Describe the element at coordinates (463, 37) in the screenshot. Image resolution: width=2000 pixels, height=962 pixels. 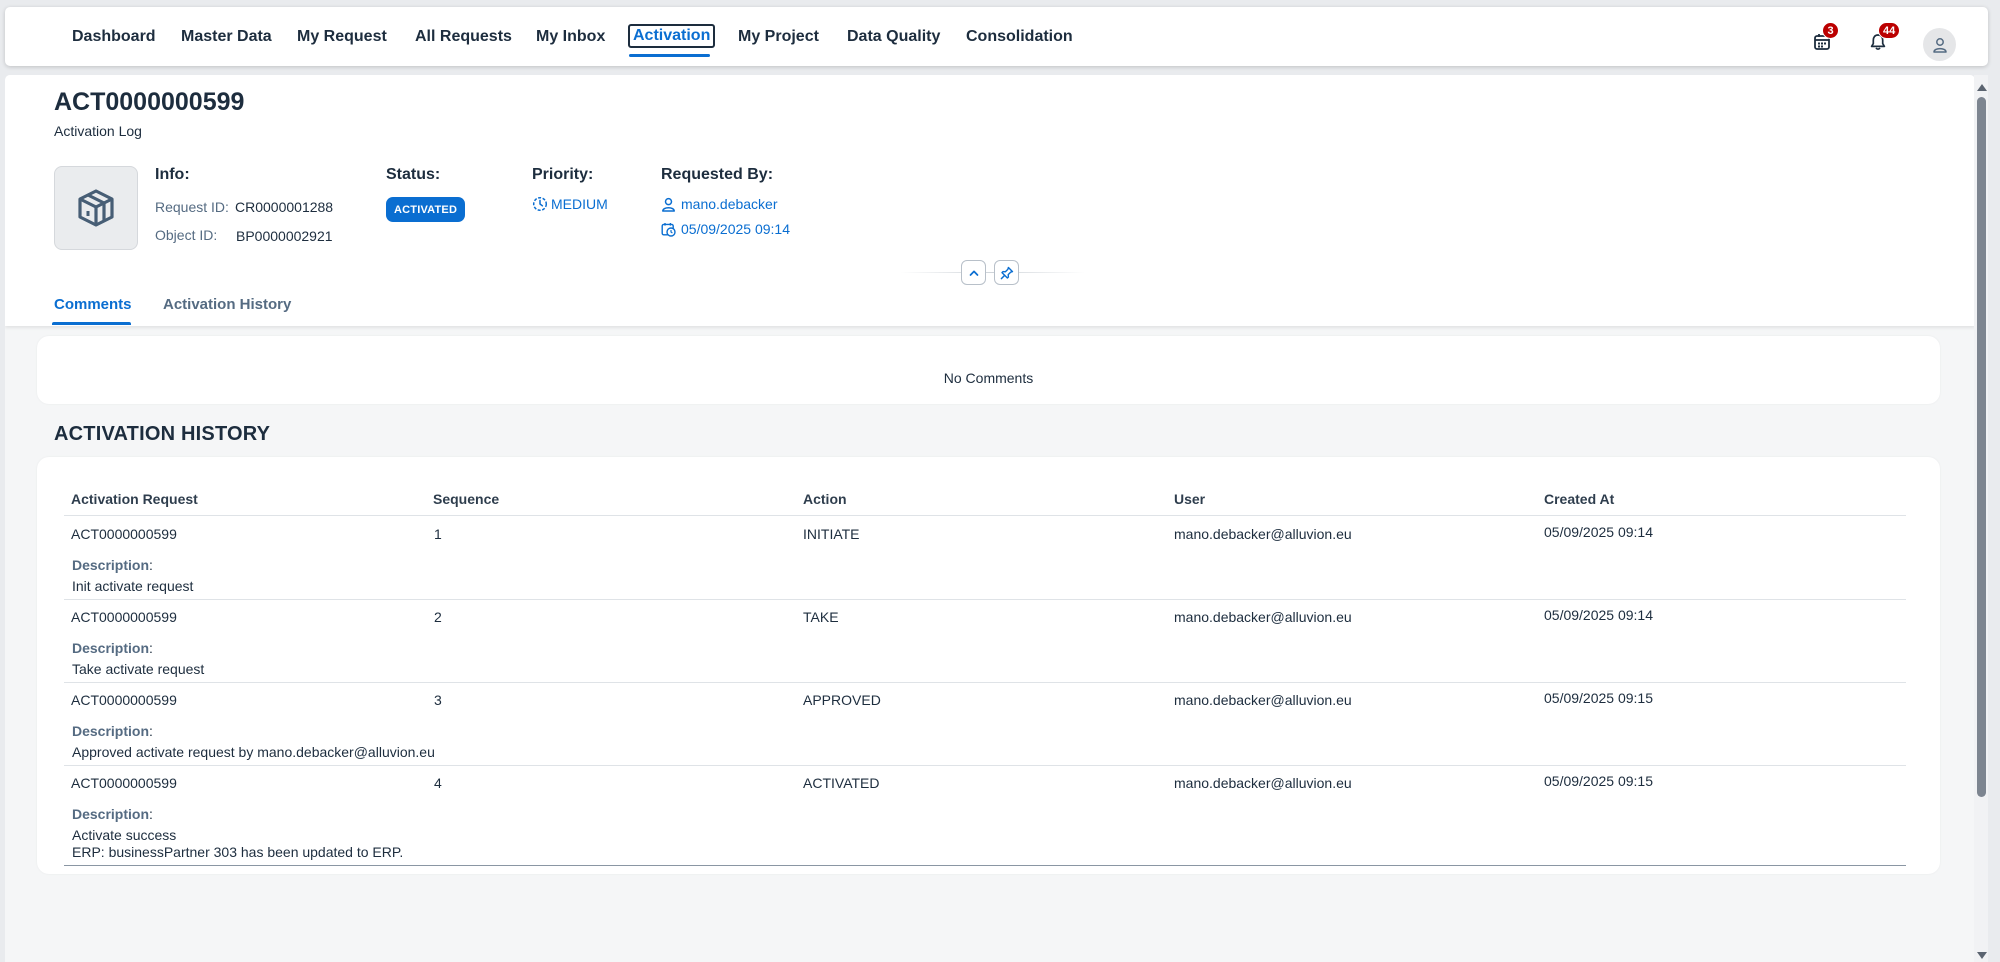
I see `nav-all-requests: All Requests` at that location.